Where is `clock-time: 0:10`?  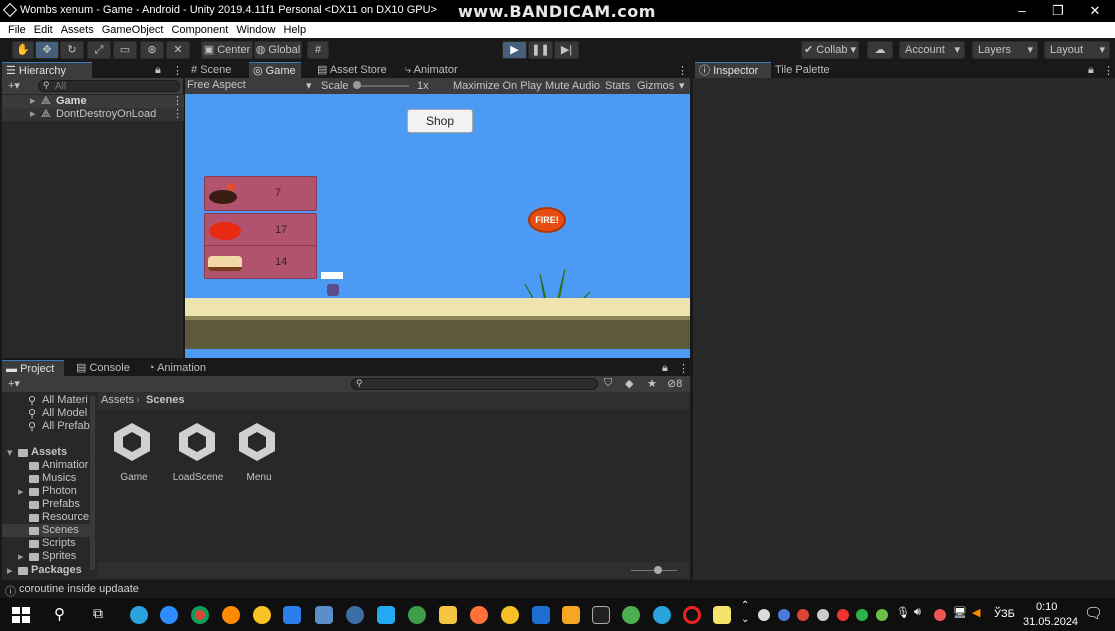 clock-time: 0:10 is located at coordinates (1046, 607).